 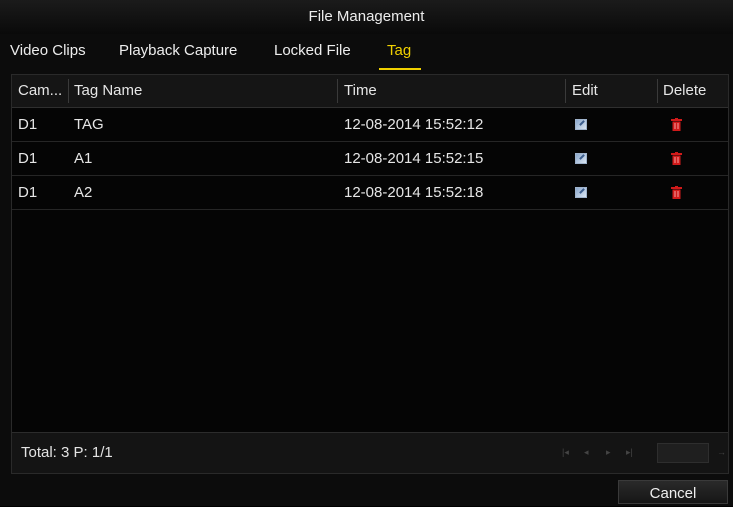 What do you see at coordinates (629, 452) in the screenshot?
I see `last-page-icon: ▸|` at bounding box center [629, 452].